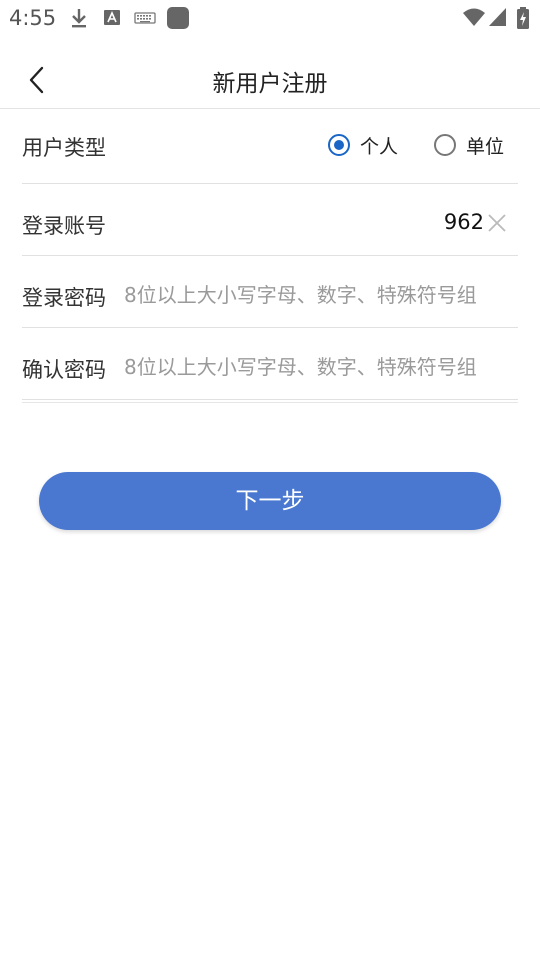 This screenshot has width=540, height=960. What do you see at coordinates (270, 402) in the screenshot?
I see `divider` at bounding box center [270, 402].